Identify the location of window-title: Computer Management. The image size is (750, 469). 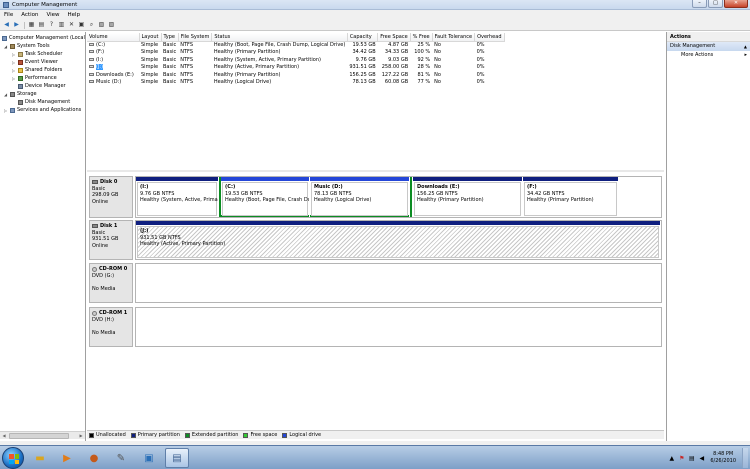
(45, 5).